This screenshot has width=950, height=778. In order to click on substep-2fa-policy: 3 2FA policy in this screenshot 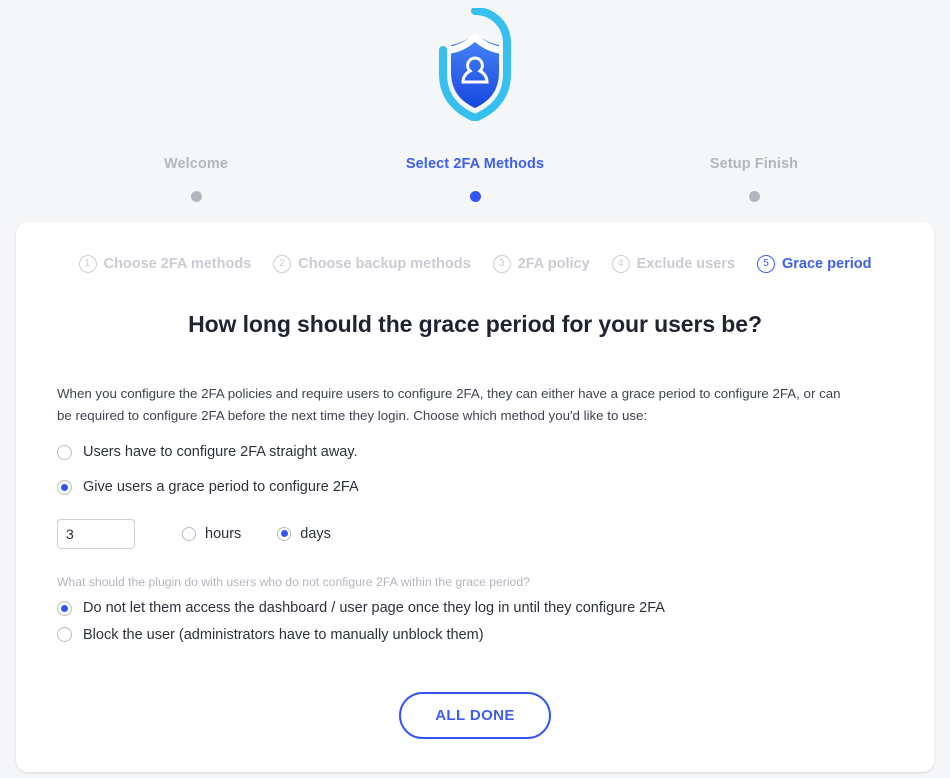, I will do `click(541, 264)`.